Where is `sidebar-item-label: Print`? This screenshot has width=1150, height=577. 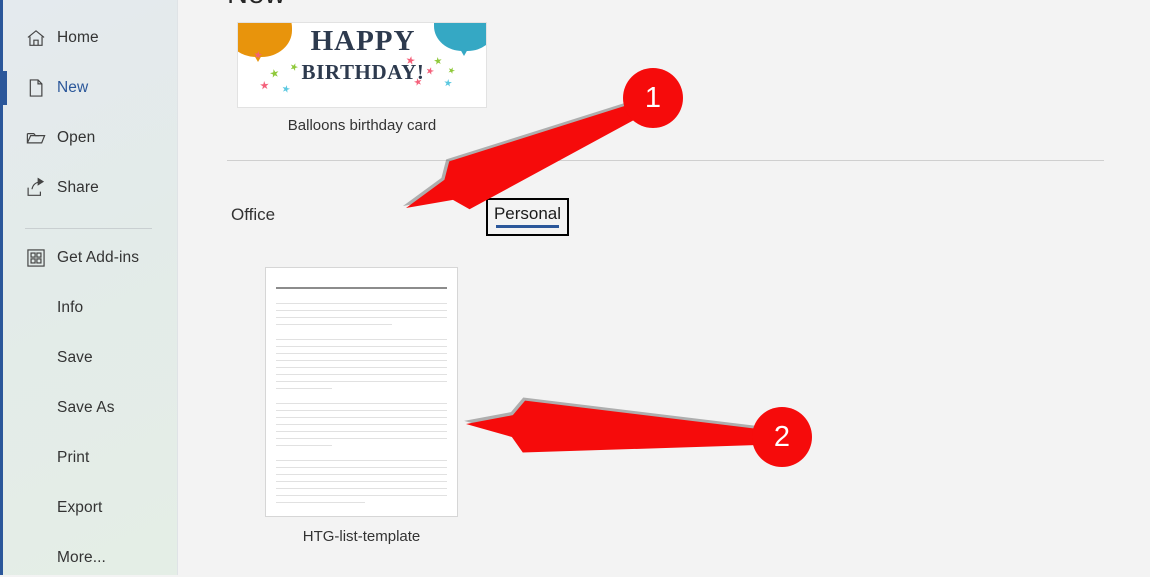 sidebar-item-label: Print is located at coordinates (73, 457).